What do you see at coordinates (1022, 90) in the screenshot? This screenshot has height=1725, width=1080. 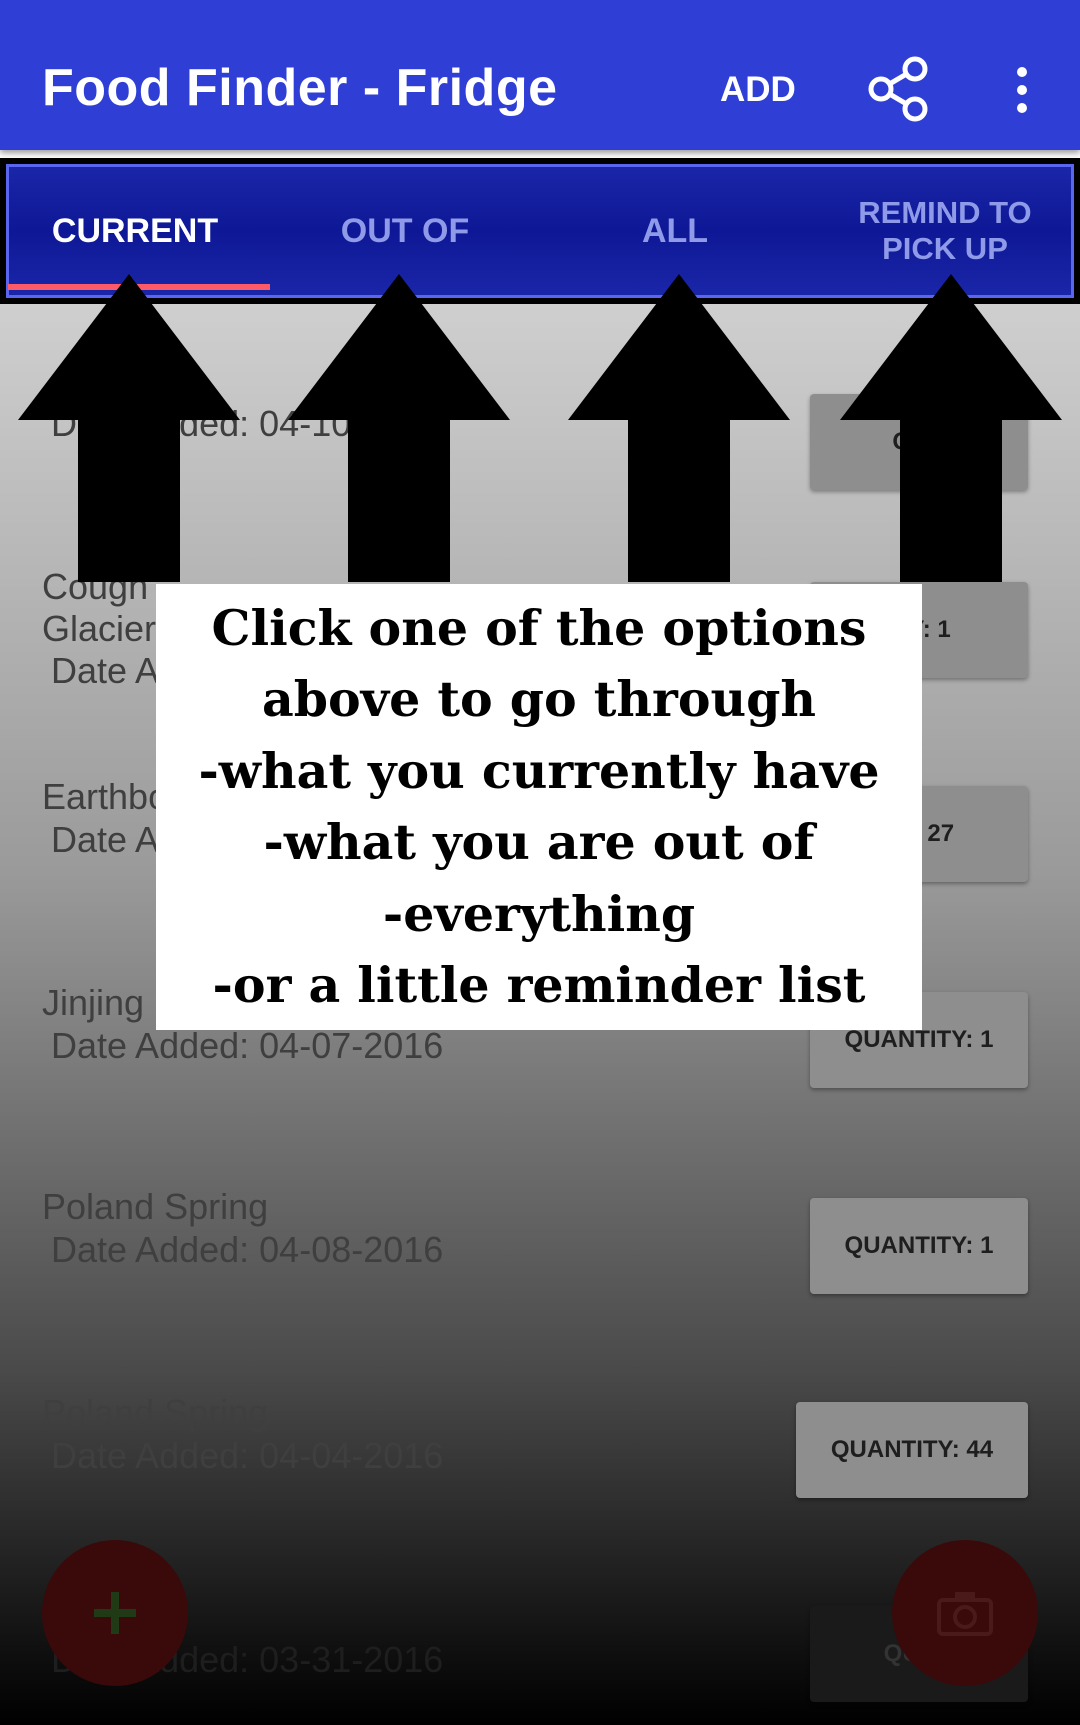 I see `overflow-menu-icon` at bounding box center [1022, 90].